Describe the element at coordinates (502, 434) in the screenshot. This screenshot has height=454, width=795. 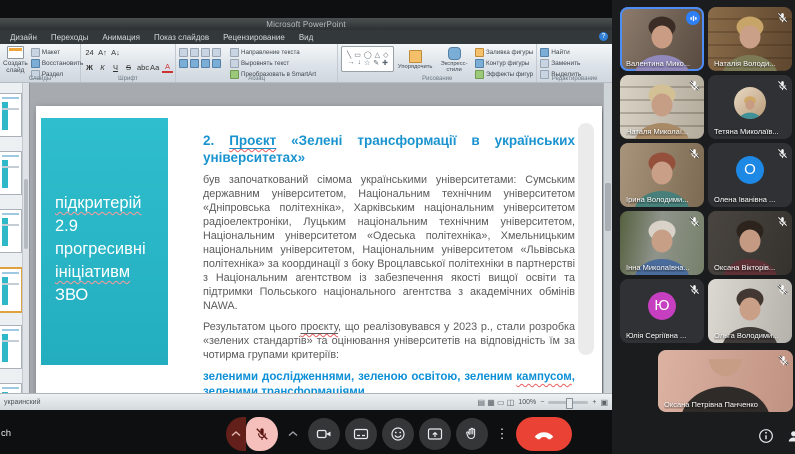
I see `more-options-button: ⋮` at that location.